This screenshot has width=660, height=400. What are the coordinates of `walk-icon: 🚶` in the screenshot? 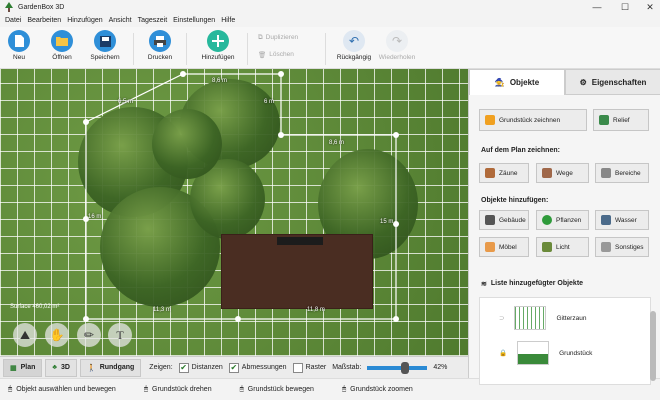 It's located at (91, 368).